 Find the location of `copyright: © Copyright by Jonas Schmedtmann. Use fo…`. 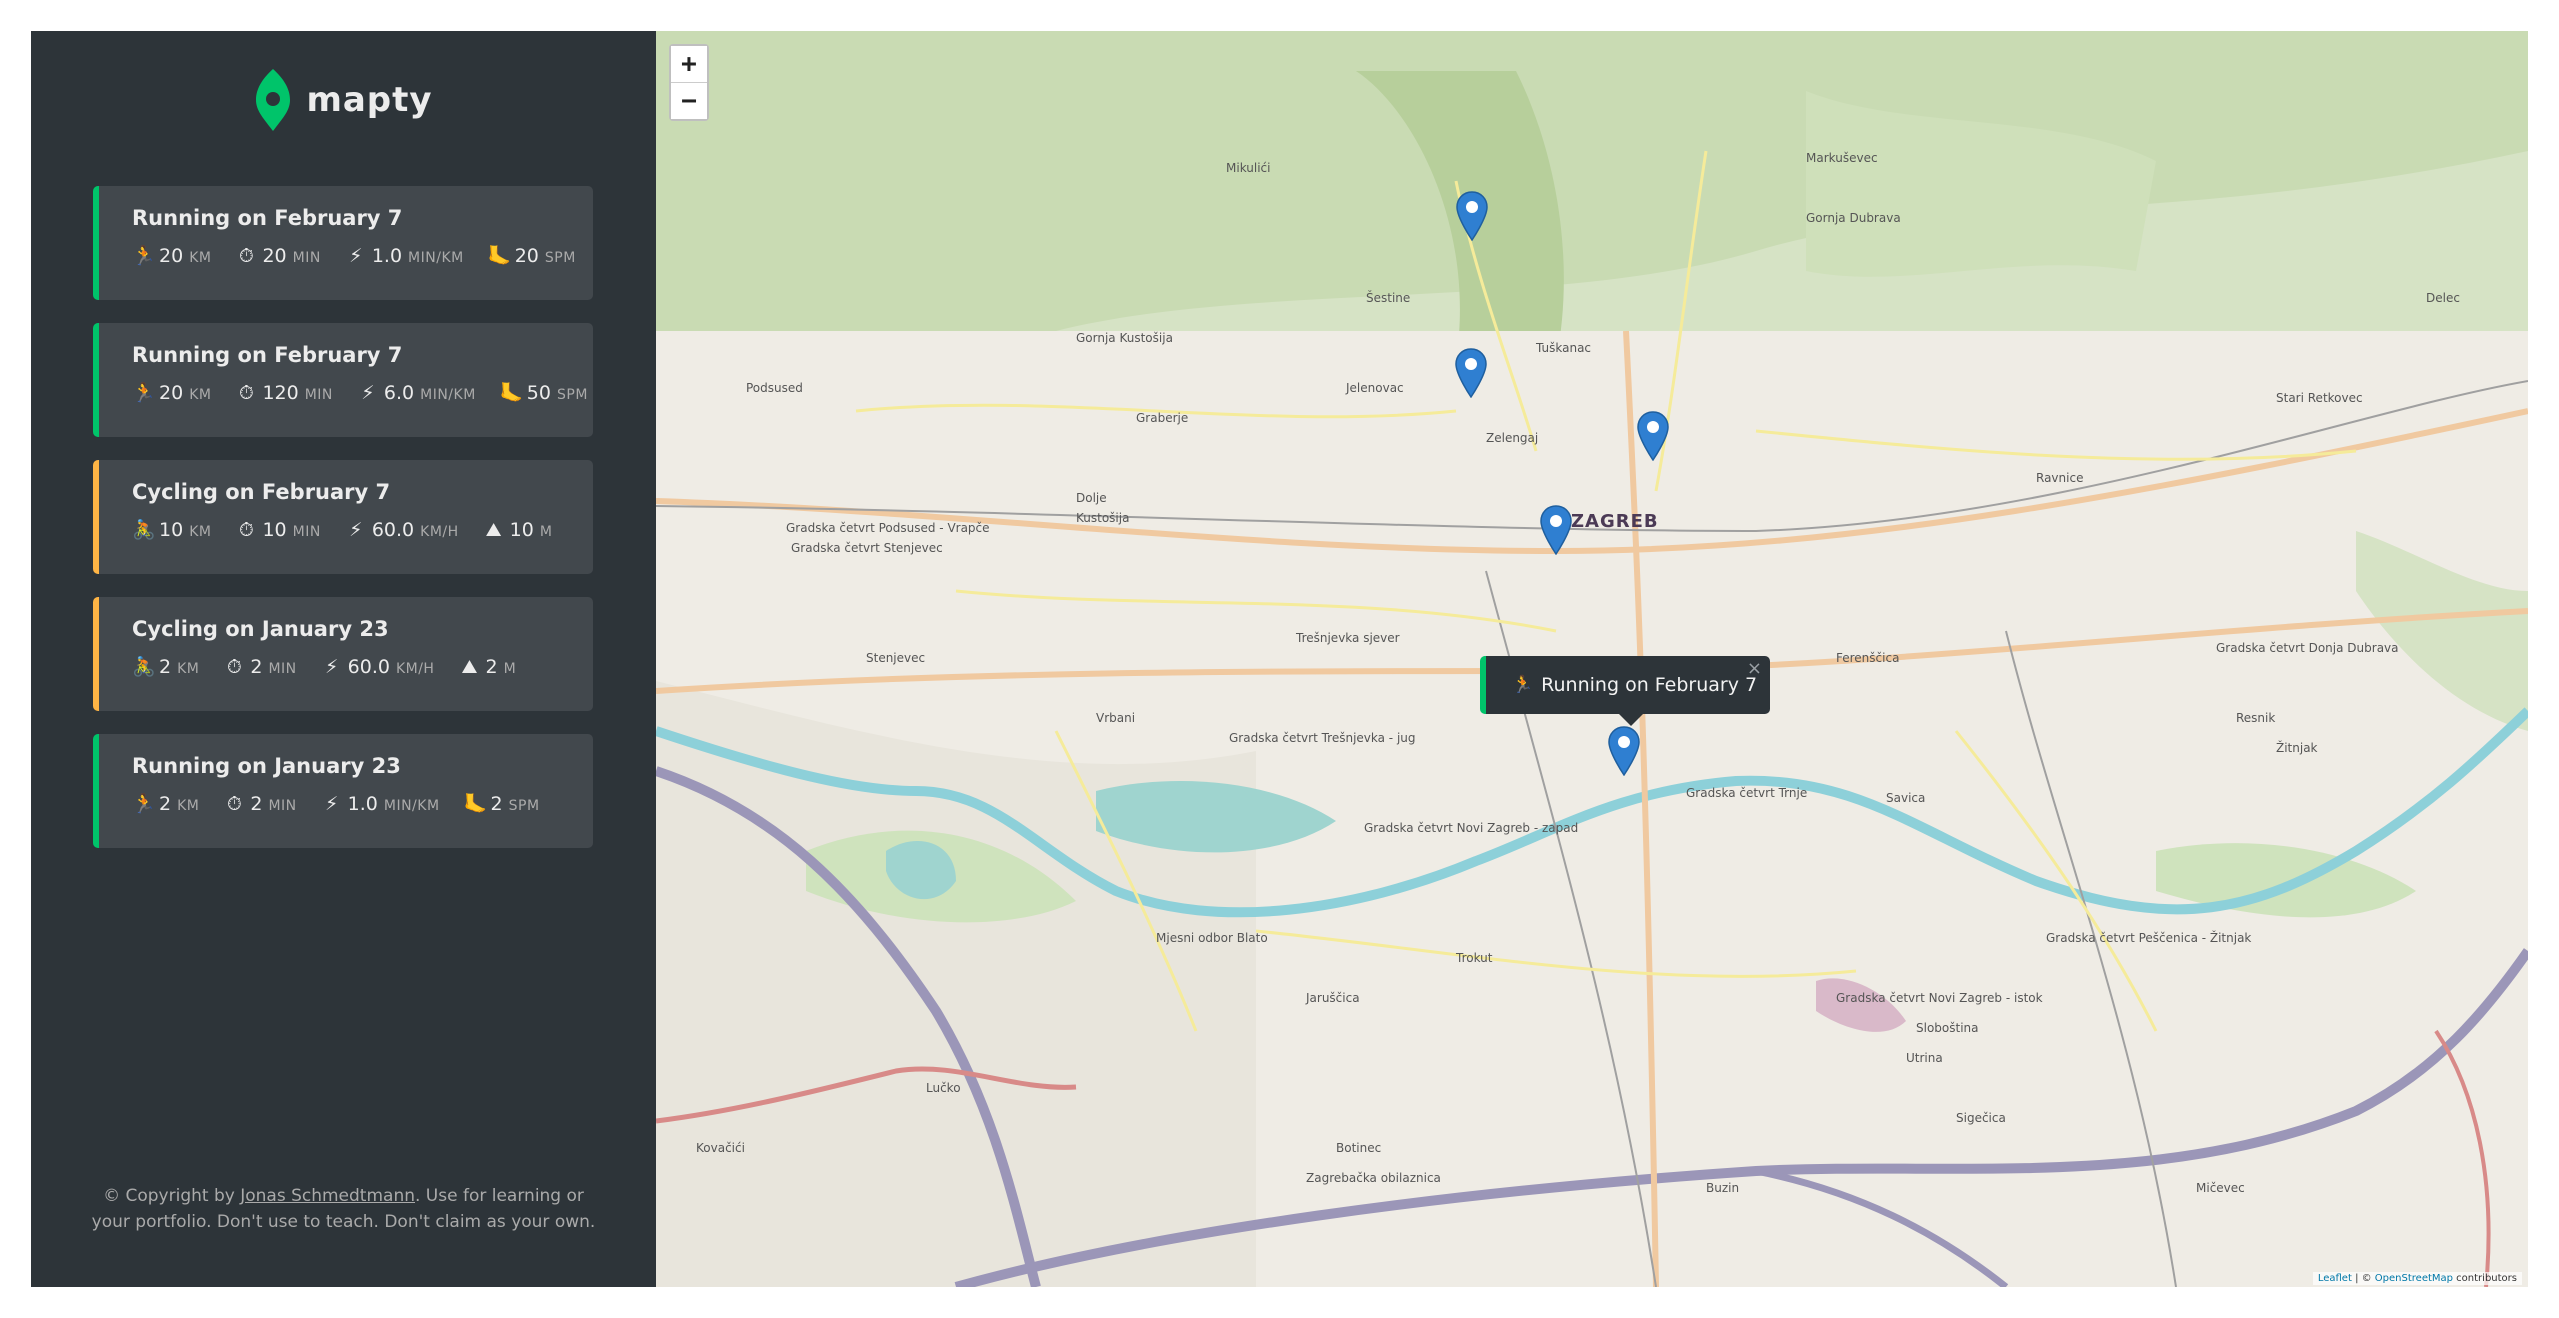

copyright: © Copyright by Jonas Schmedtmann. Use fo… is located at coordinates (343, 1209).